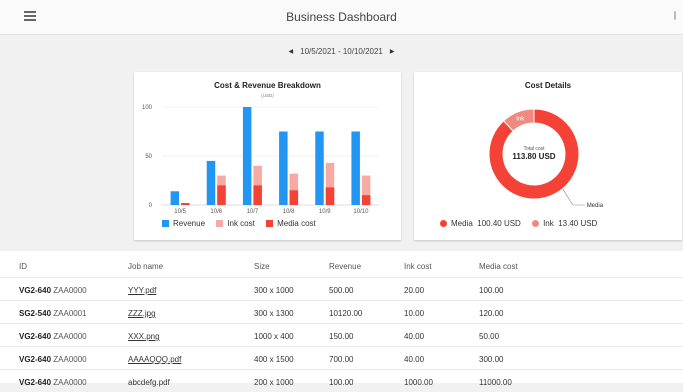  I want to click on donut-label-media: Media, so click(595, 206).